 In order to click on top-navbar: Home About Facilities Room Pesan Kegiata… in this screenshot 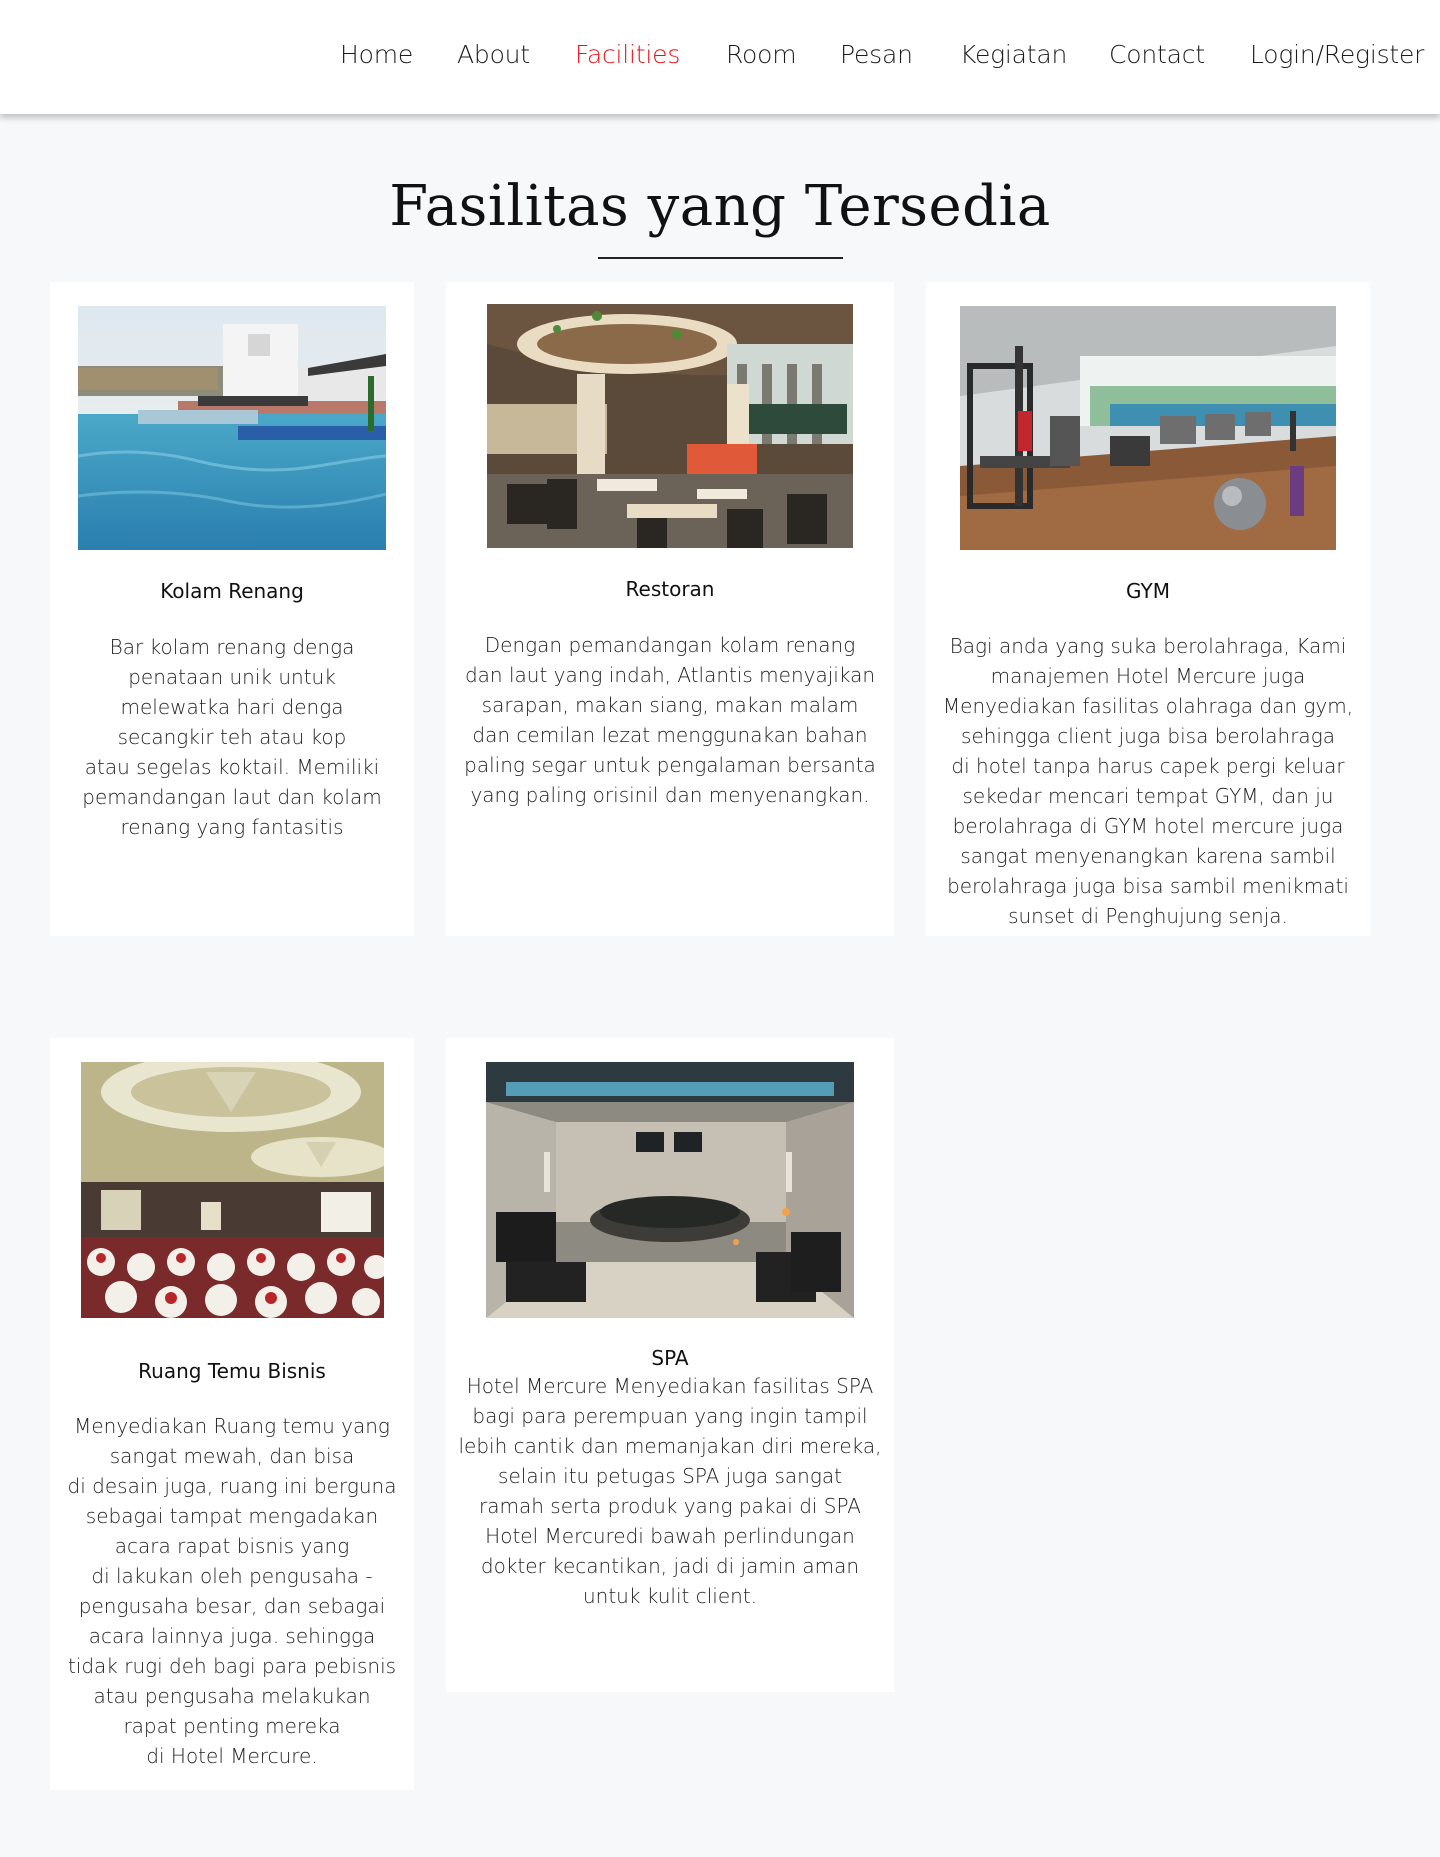, I will do `click(720, 57)`.